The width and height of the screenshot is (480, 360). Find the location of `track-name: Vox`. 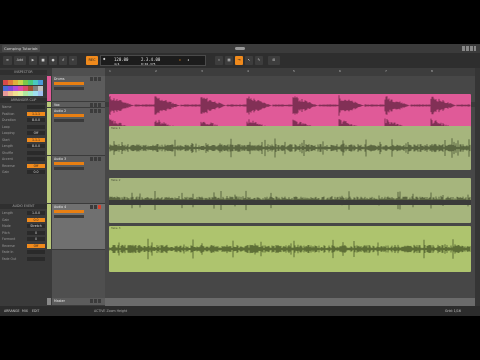

track-name: Vox is located at coordinates (57, 105).